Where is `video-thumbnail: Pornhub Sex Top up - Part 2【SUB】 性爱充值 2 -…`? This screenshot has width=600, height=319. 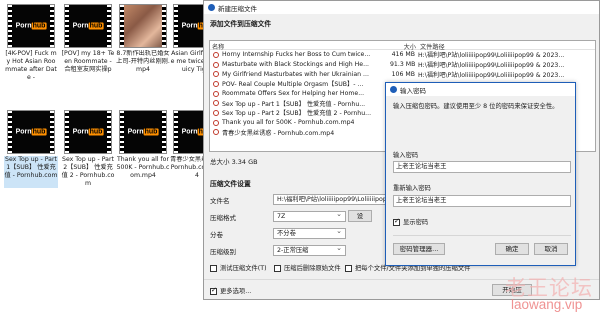
video-thumbnail: Pornhub Sex Top up - Part 2【SUB】 性爱充值 2 -… is located at coordinates (88, 149).